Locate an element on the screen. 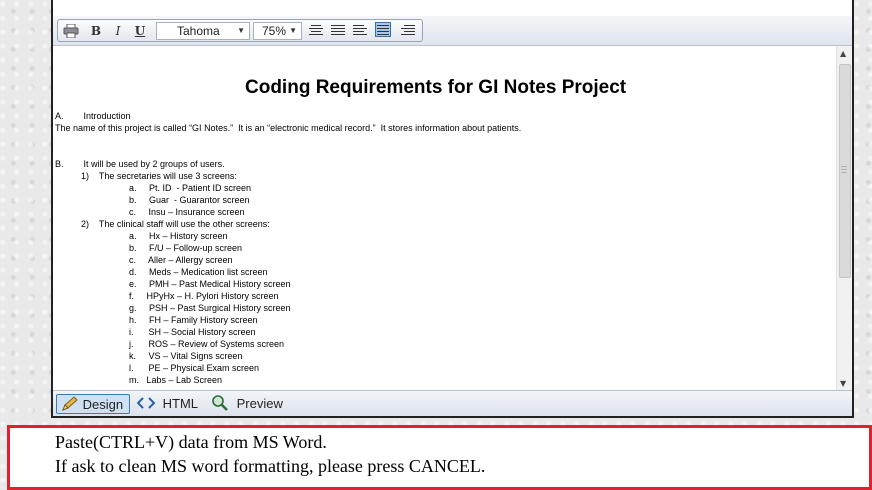 Image resolution: width=872 pixels, height=490 pixels. grip-icon: — — — is located at coordinates (844, 169).